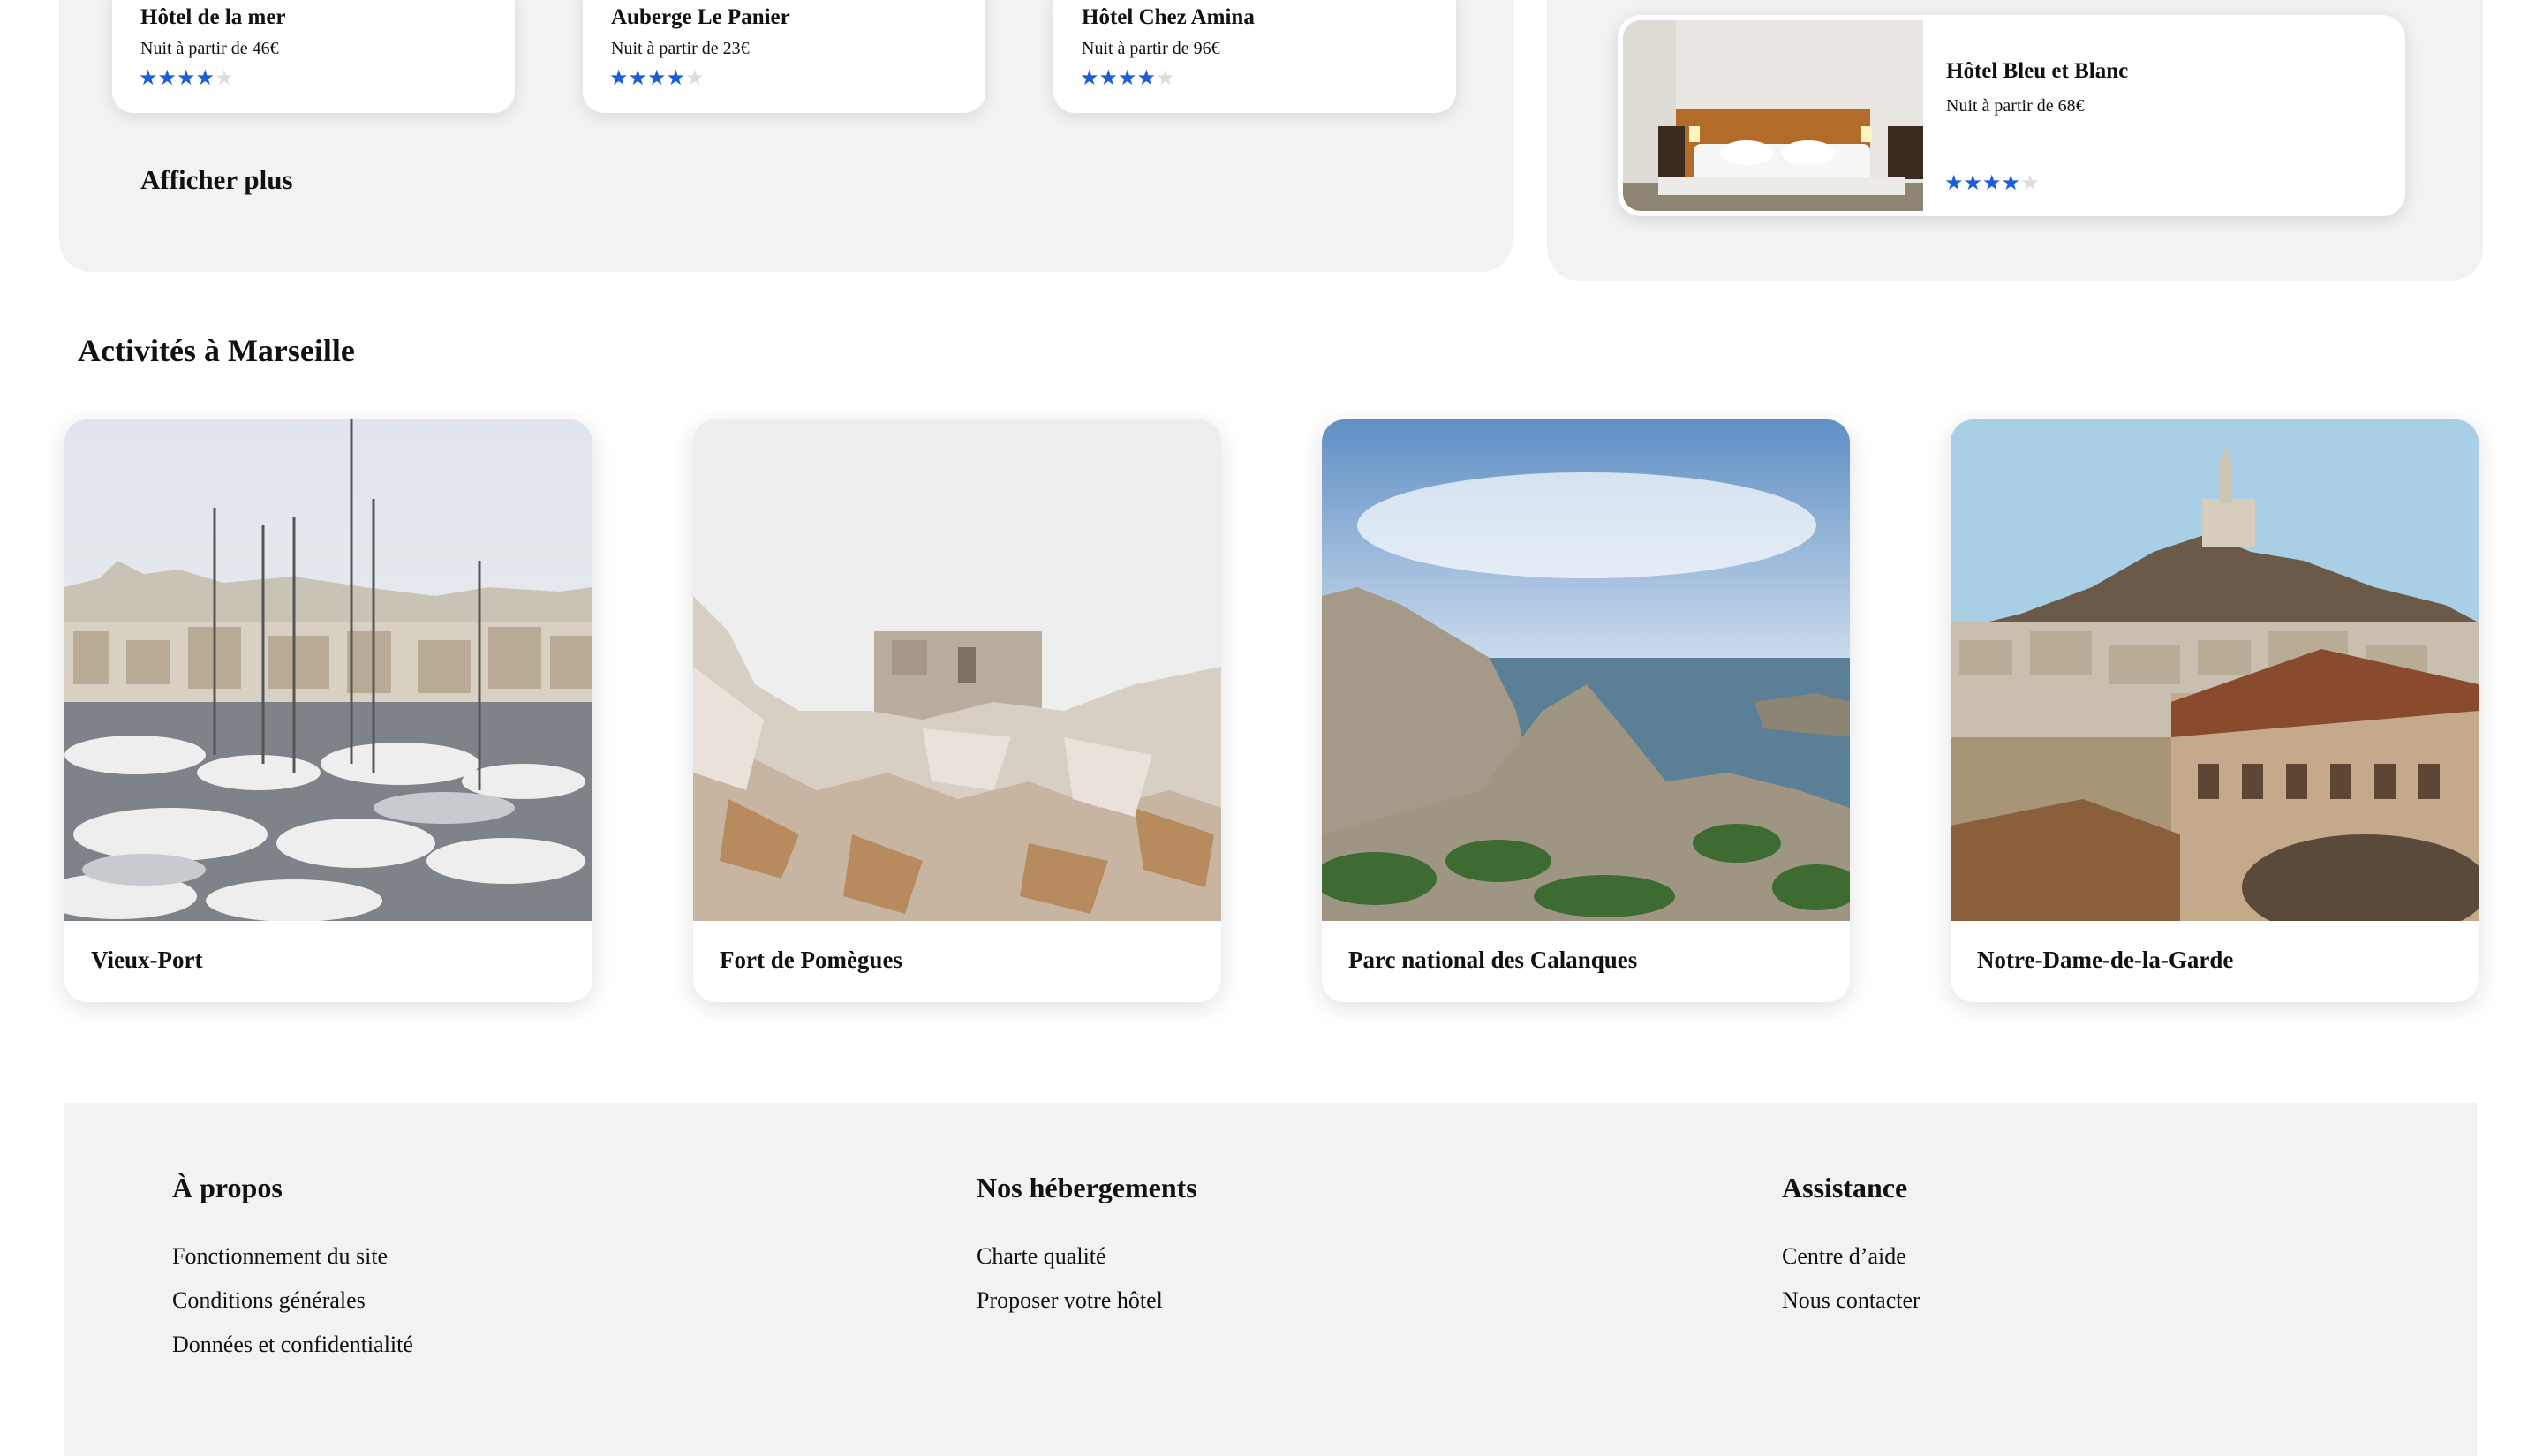  I want to click on activity-card-vieux-port: Vieux-Port, so click(328, 710).